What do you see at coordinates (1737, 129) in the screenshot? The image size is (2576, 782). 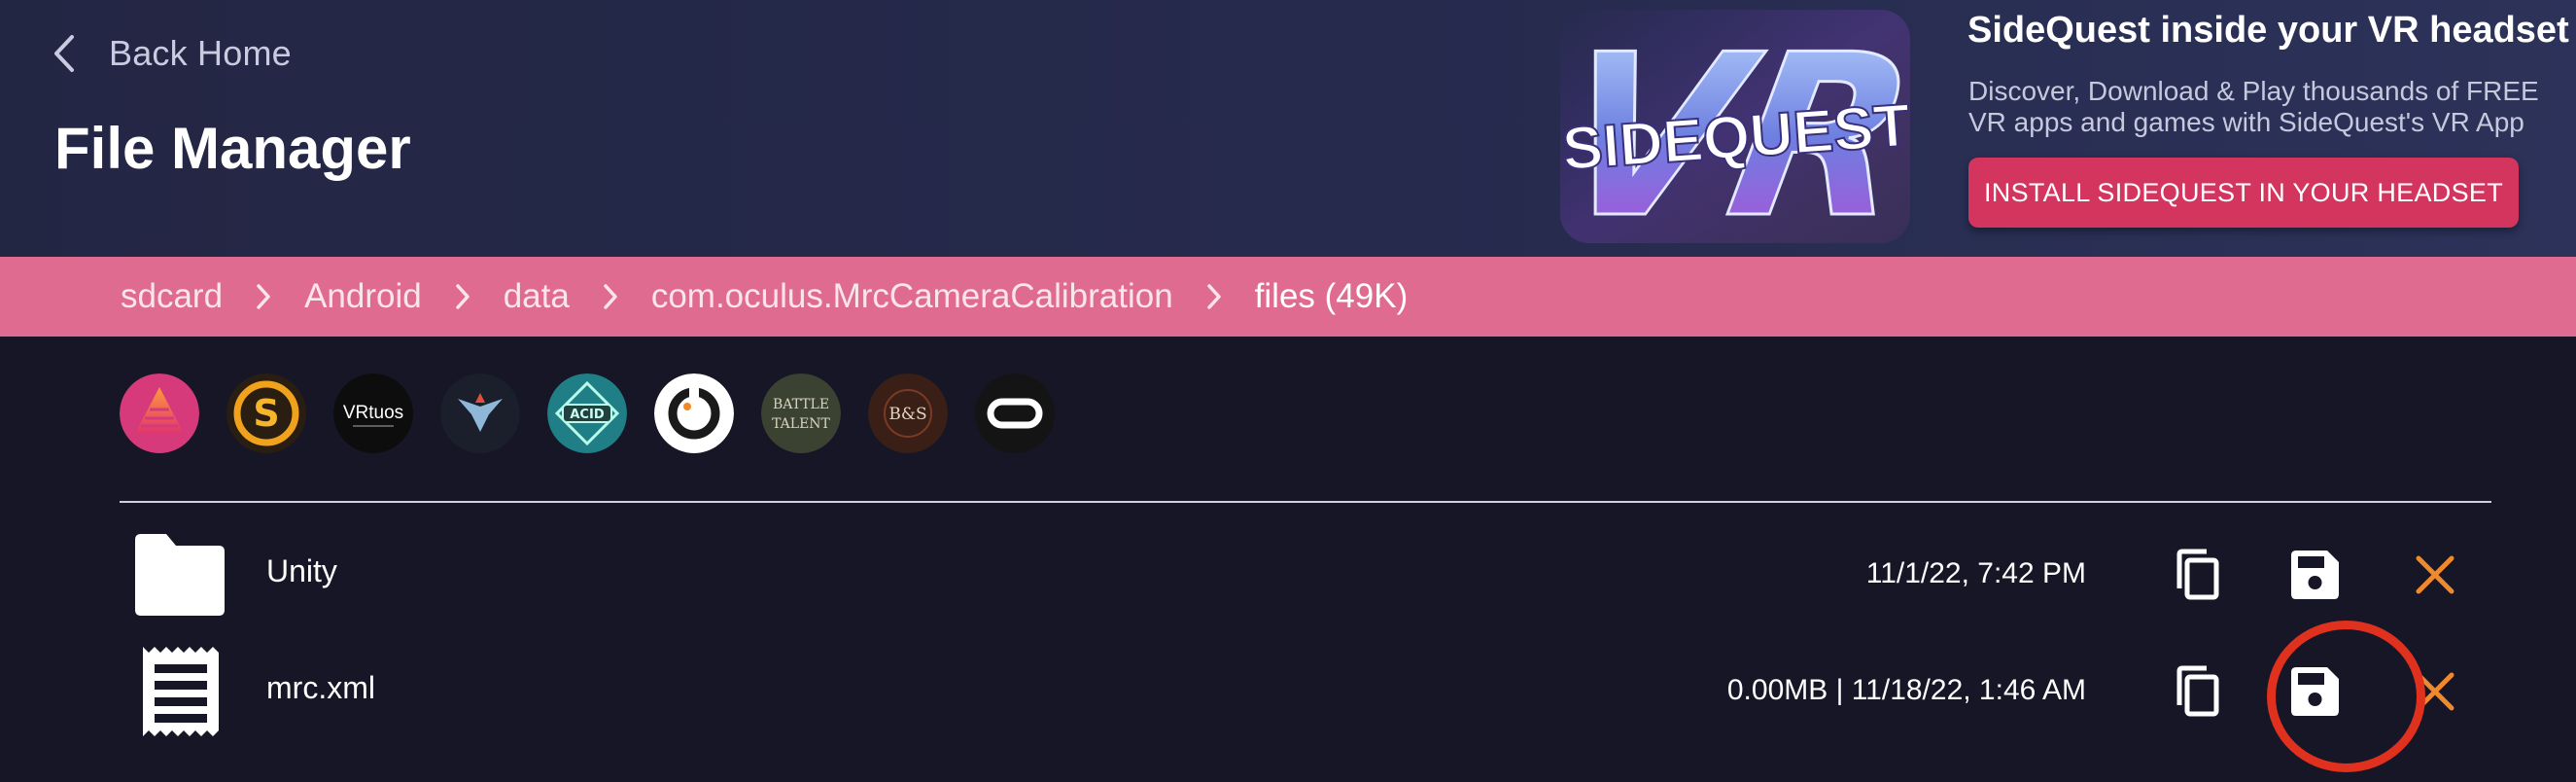 I see `sidequest-vr-logo: VR SIDEQUEST` at bounding box center [1737, 129].